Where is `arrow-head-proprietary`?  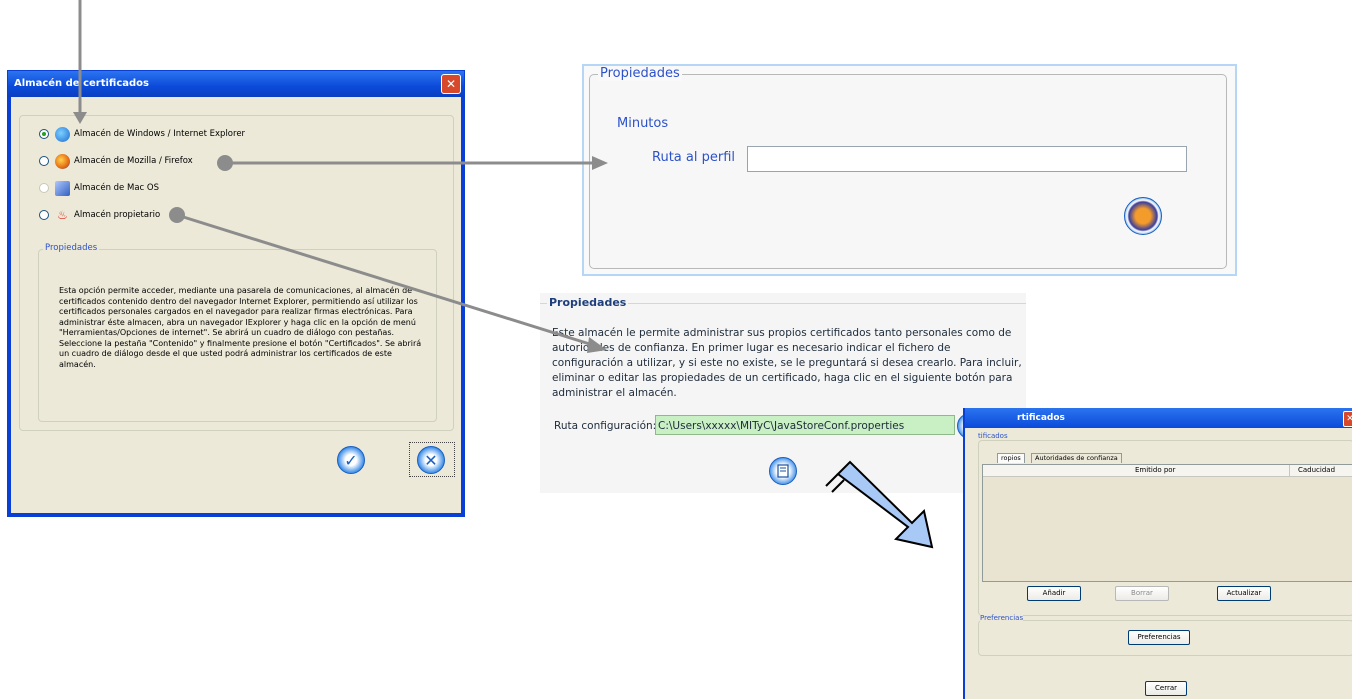 arrow-head-proprietary is located at coordinates (597, 345).